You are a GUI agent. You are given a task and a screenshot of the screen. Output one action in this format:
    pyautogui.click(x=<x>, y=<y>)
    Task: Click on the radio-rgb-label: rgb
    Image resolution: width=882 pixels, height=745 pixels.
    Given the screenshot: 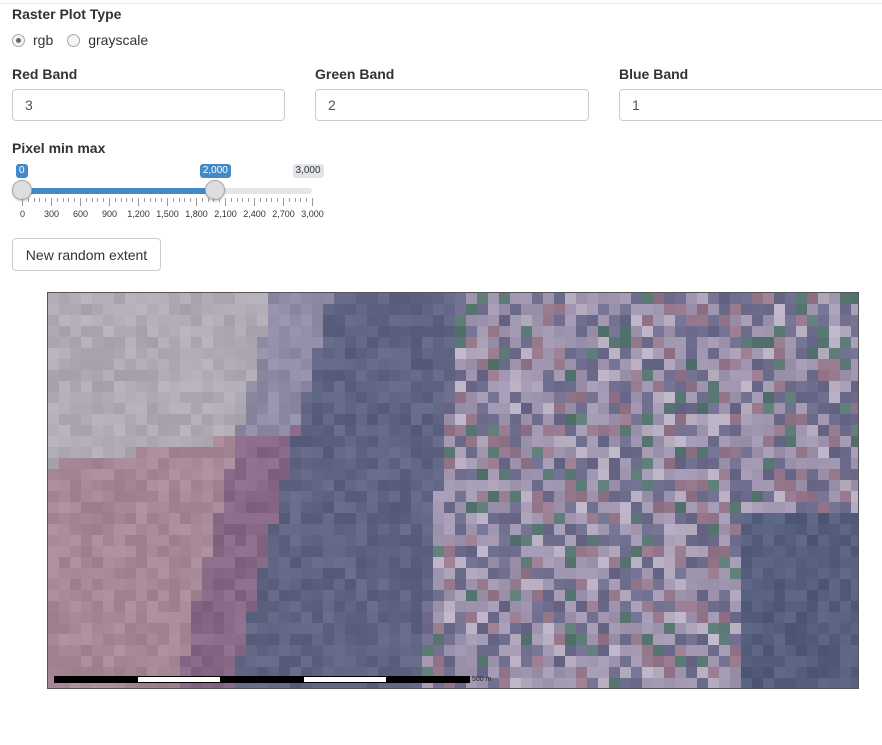 What is the action you would take?
    pyautogui.click(x=43, y=40)
    